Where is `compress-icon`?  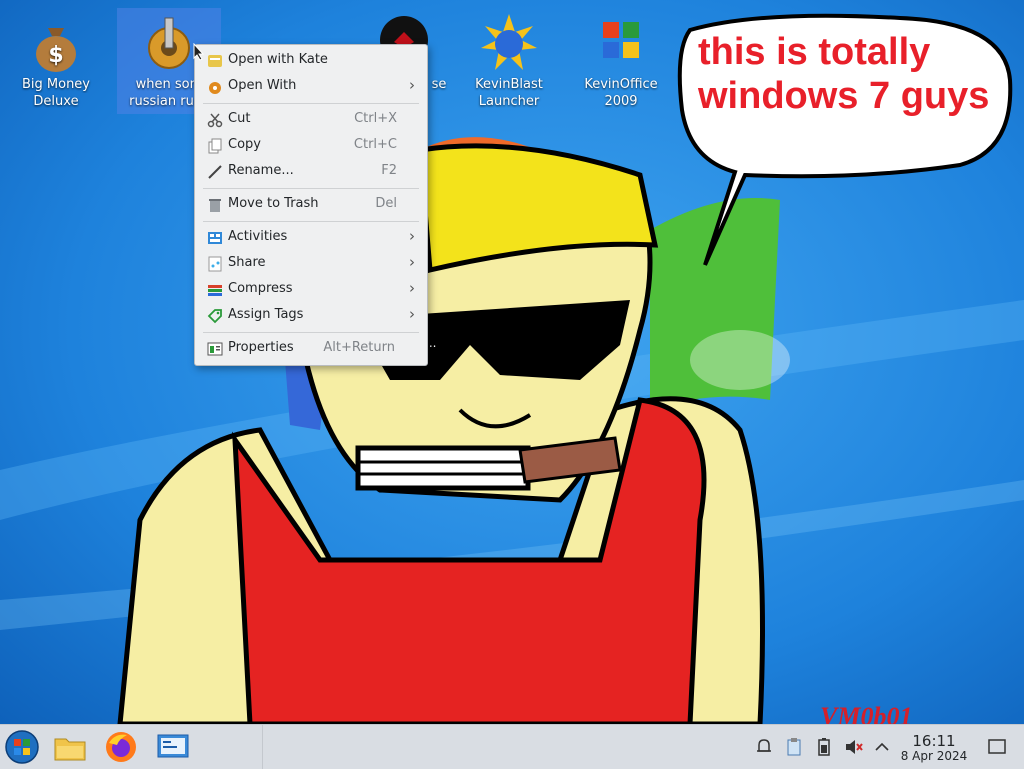
compress-icon is located at coordinates (215, 290).